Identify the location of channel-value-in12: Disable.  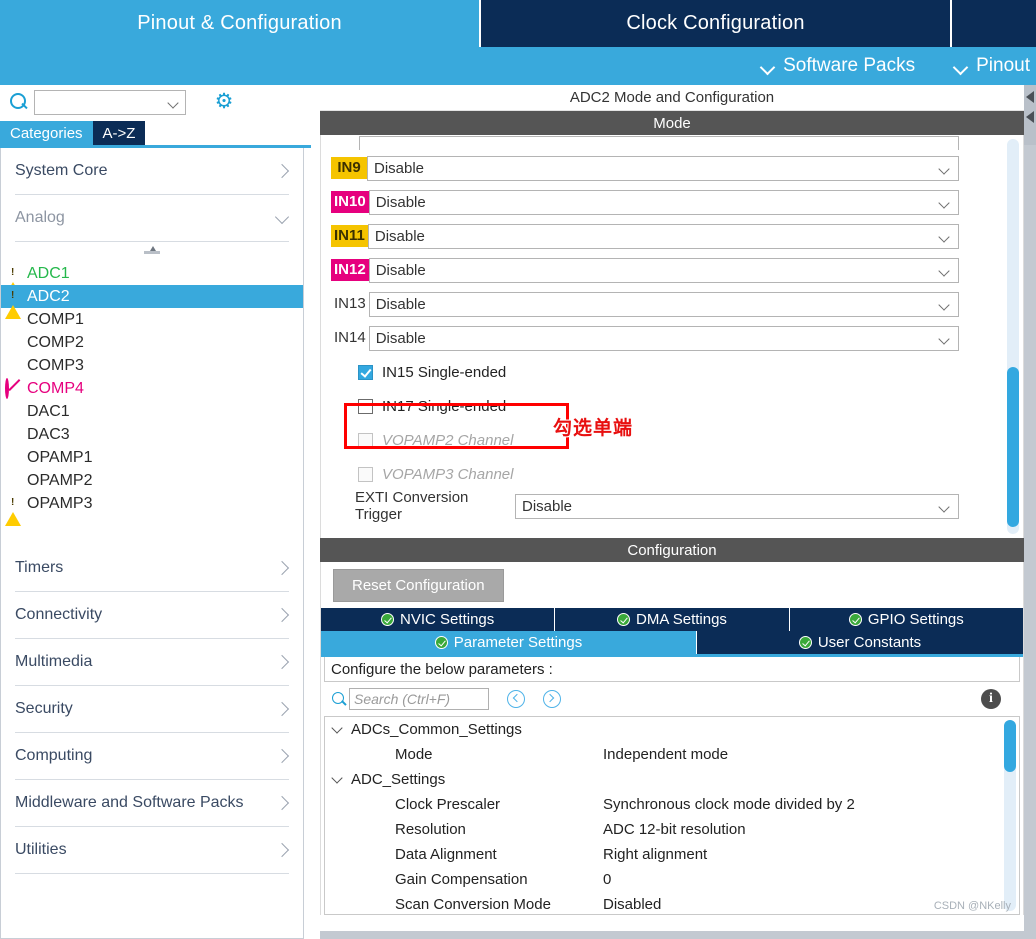
(400, 270).